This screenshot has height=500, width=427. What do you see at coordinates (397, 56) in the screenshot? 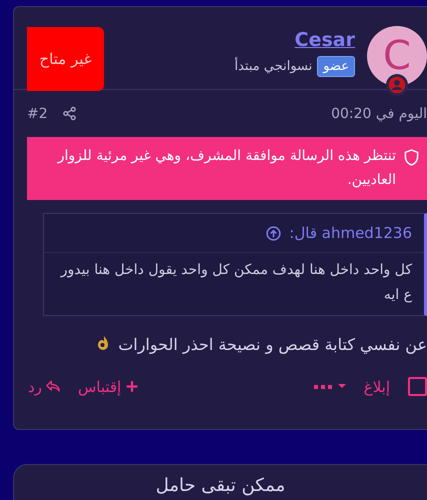
I see `avatar: C` at bounding box center [397, 56].